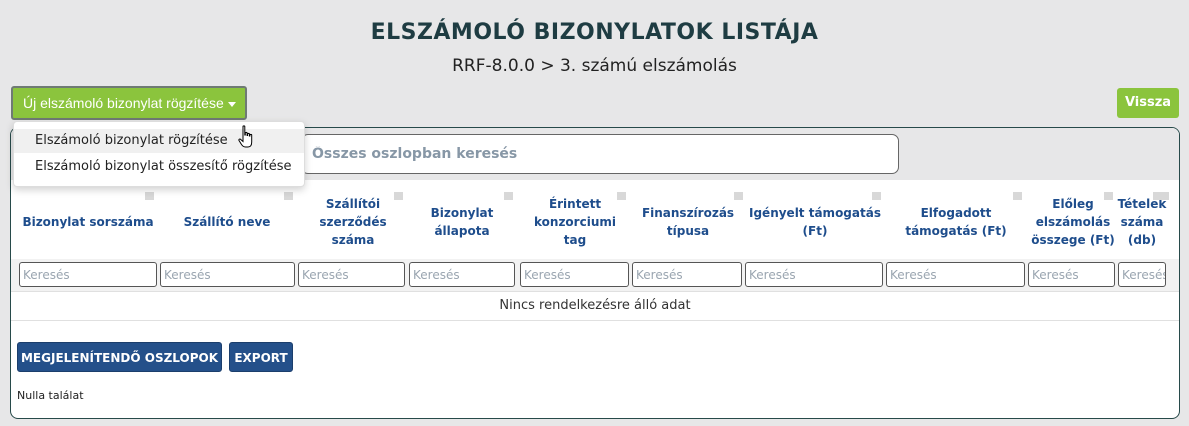 The width and height of the screenshot is (1189, 426). Describe the element at coordinates (227, 221) in the screenshot. I see `column-header-supplier-name: Szállító neve` at that location.